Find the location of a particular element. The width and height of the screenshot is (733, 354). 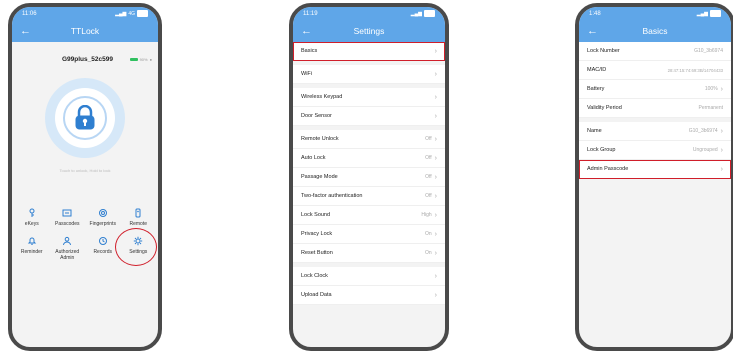

status-time: 11:19 is located at coordinates (310, 13).